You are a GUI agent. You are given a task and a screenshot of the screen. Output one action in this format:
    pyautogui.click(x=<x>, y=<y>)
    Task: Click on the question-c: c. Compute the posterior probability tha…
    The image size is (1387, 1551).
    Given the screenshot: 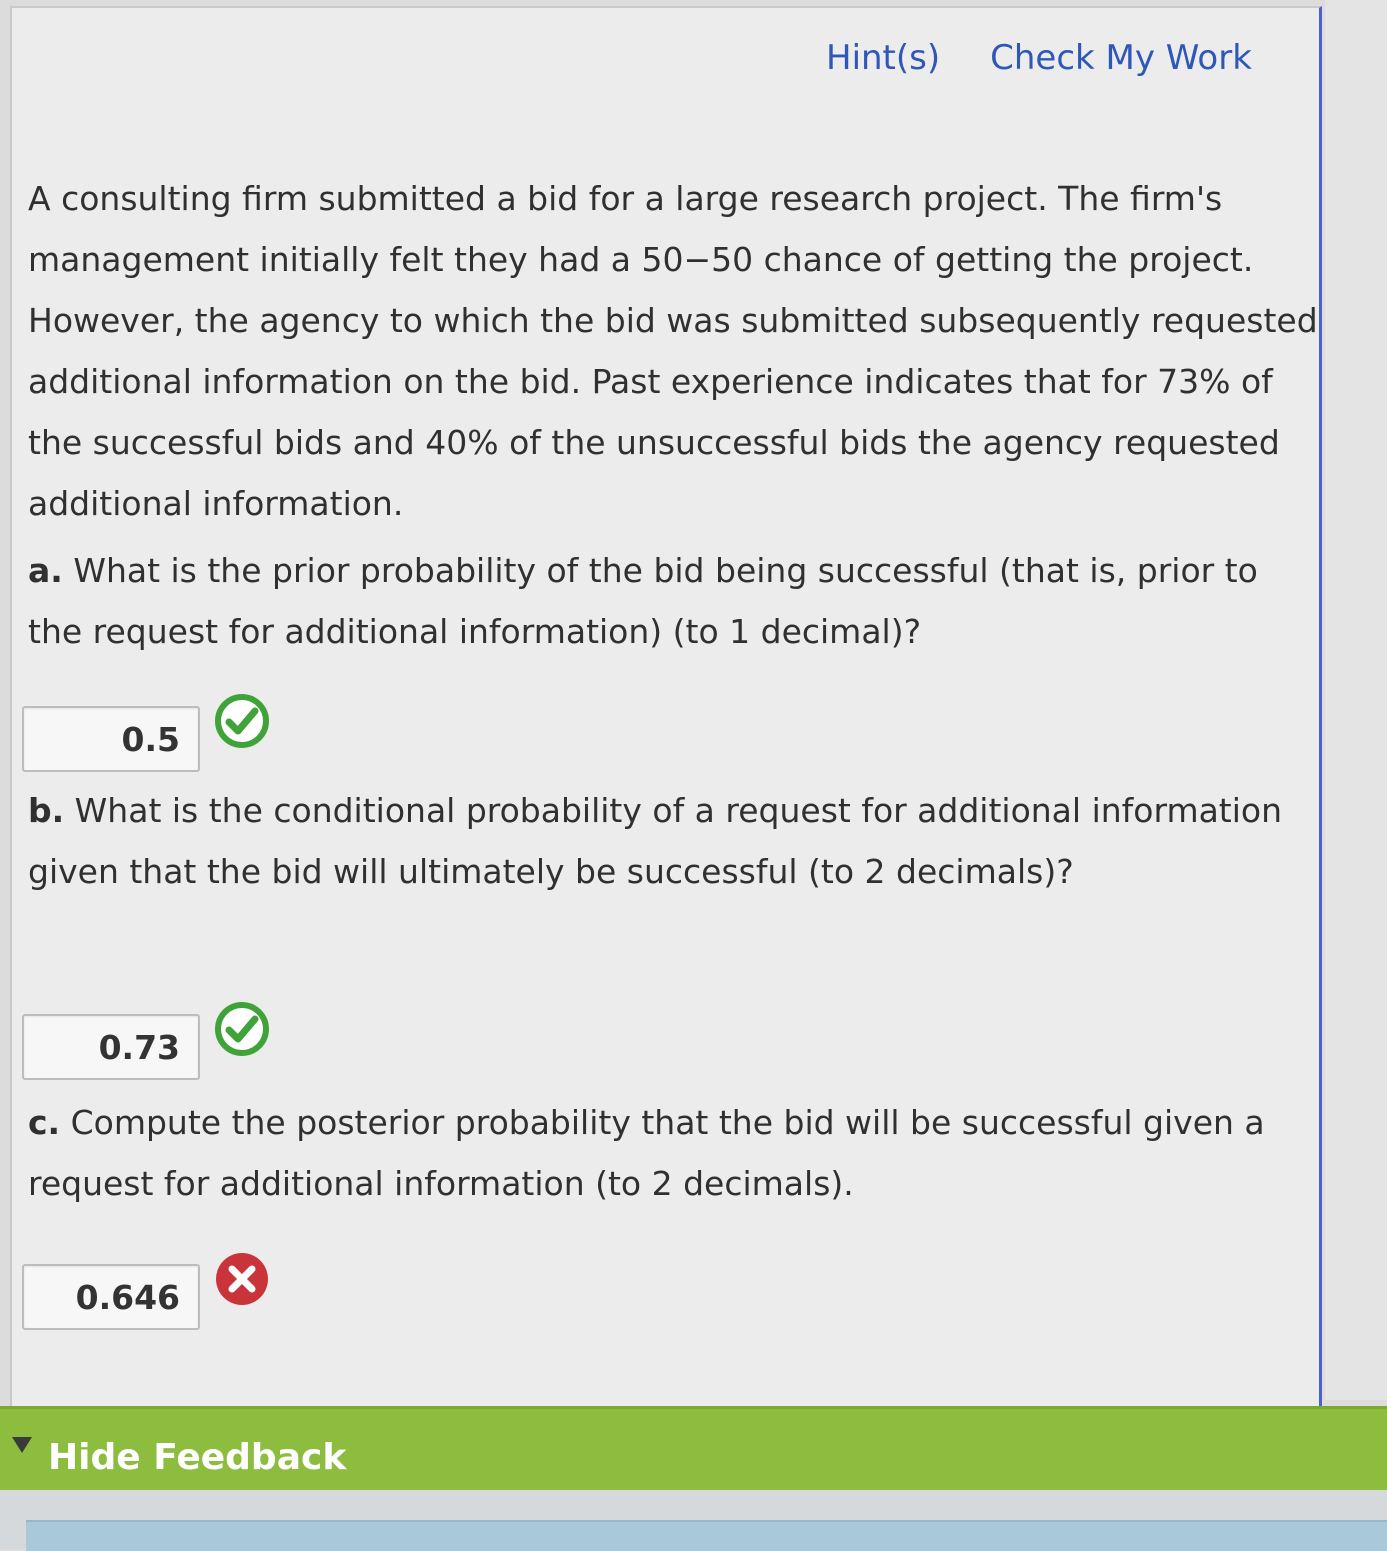 What is the action you would take?
    pyautogui.click(x=673, y=1153)
    